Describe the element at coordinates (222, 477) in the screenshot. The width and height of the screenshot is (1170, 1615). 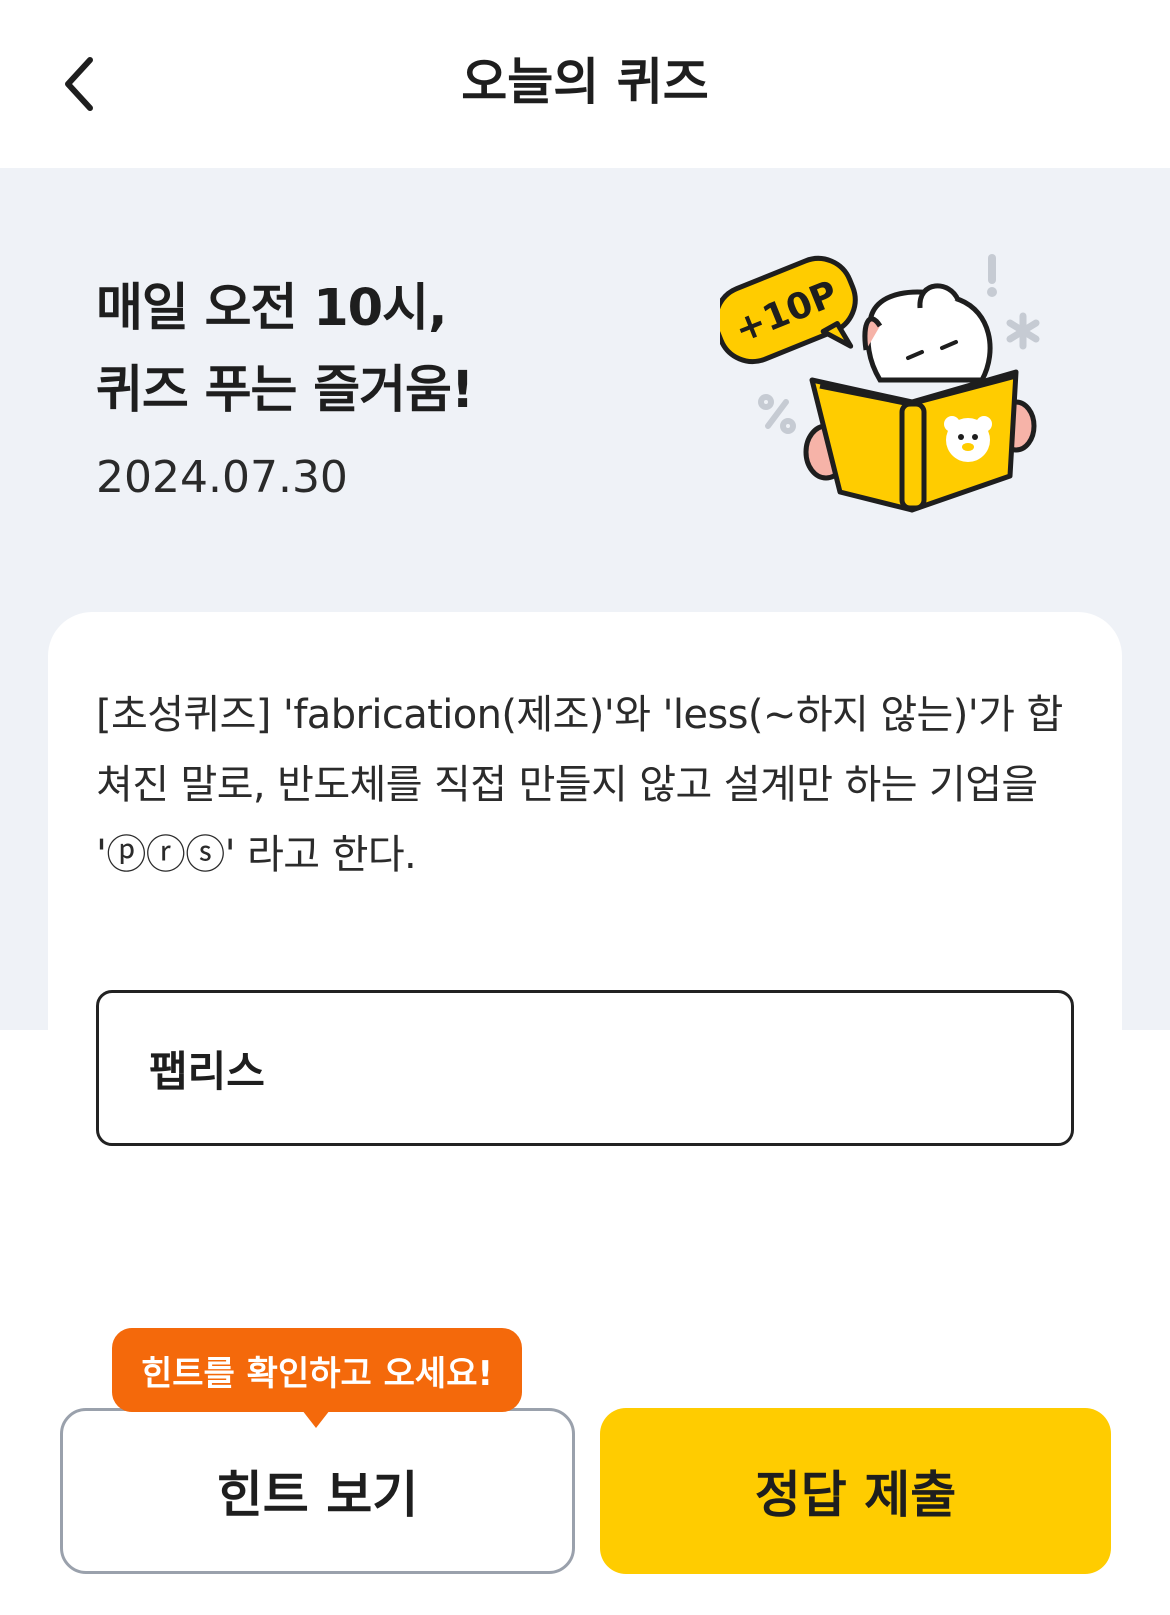
I see `quiz-date: 2024.07.30` at that location.